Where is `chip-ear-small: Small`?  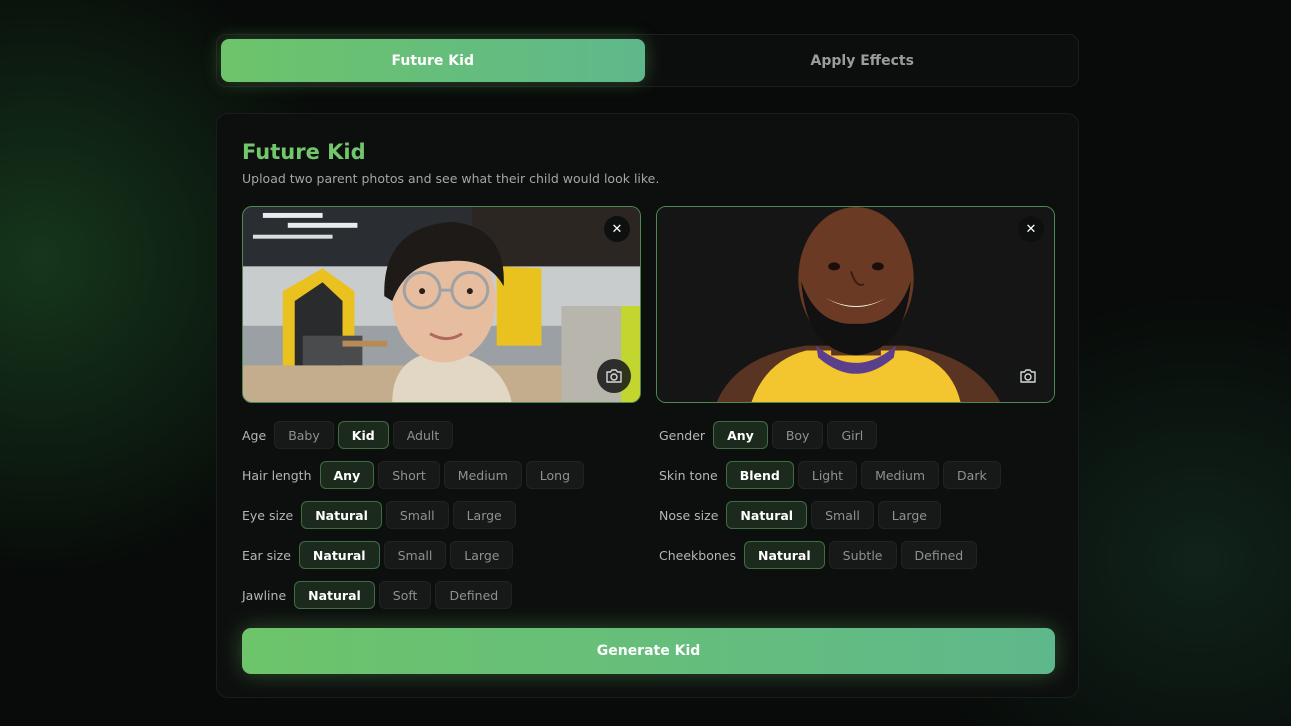 chip-ear-small: Small is located at coordinates (415, 555).